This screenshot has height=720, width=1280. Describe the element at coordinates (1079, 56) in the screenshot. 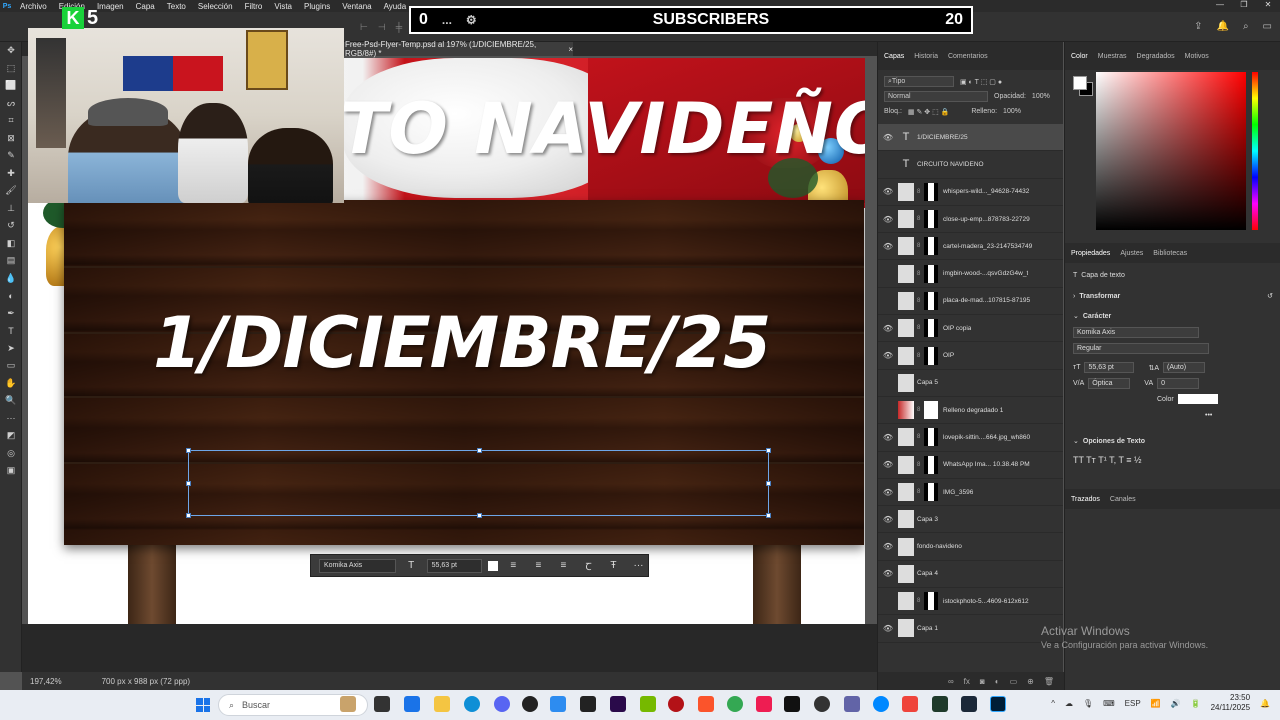

I see `tab-color: Color` at that location.